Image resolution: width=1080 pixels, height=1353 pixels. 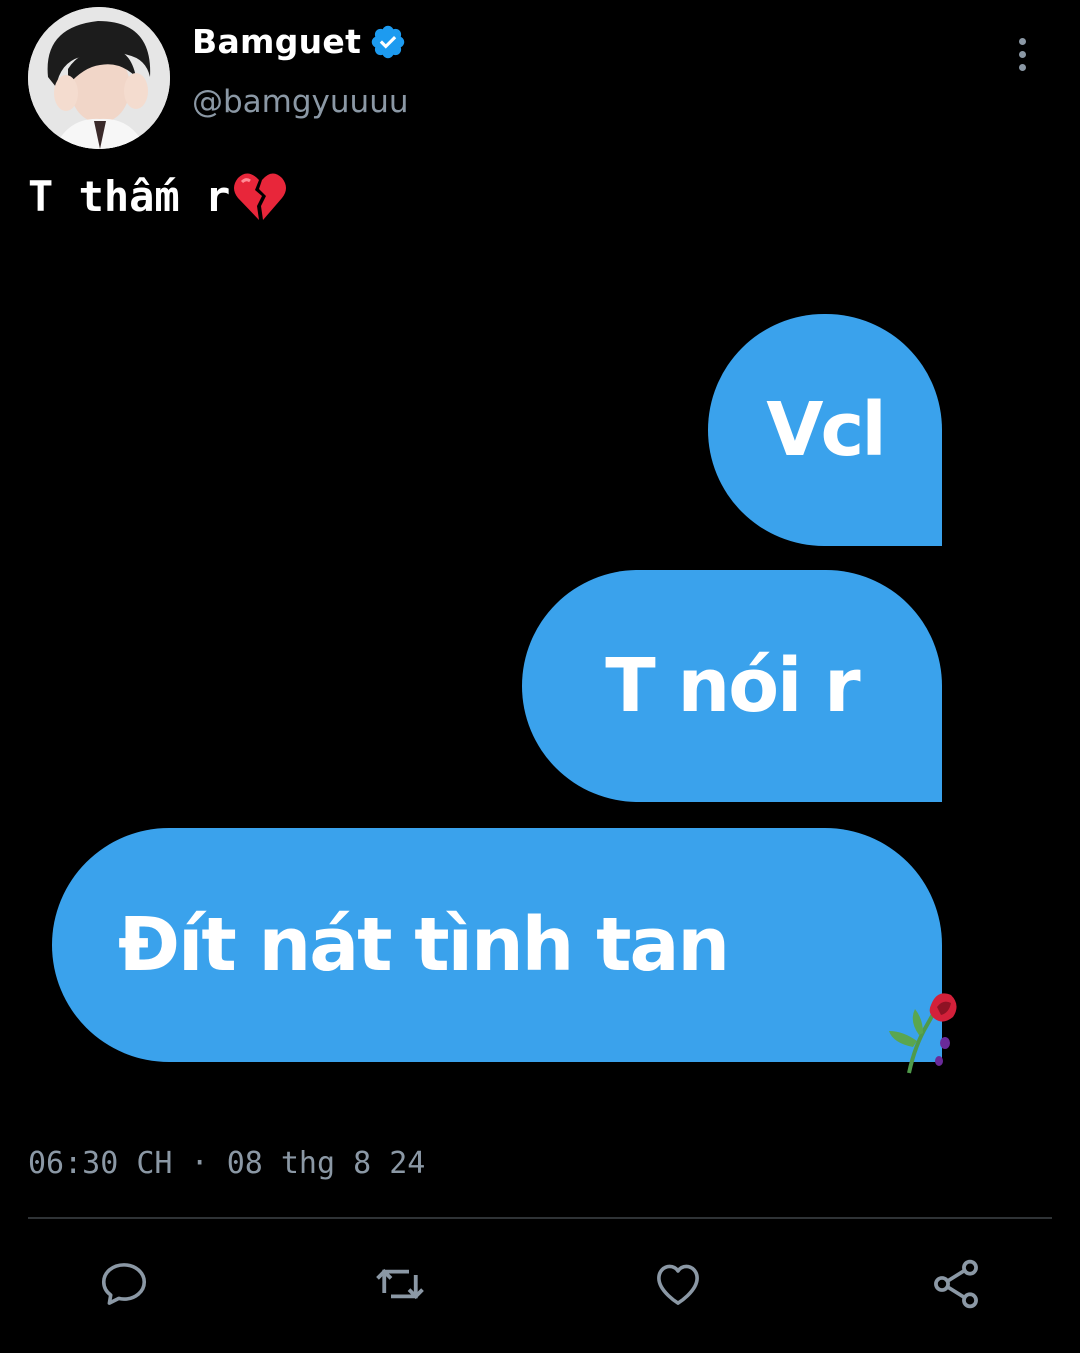 I want to click on display-name-text: Bamguet, so click(x=276, y=41).